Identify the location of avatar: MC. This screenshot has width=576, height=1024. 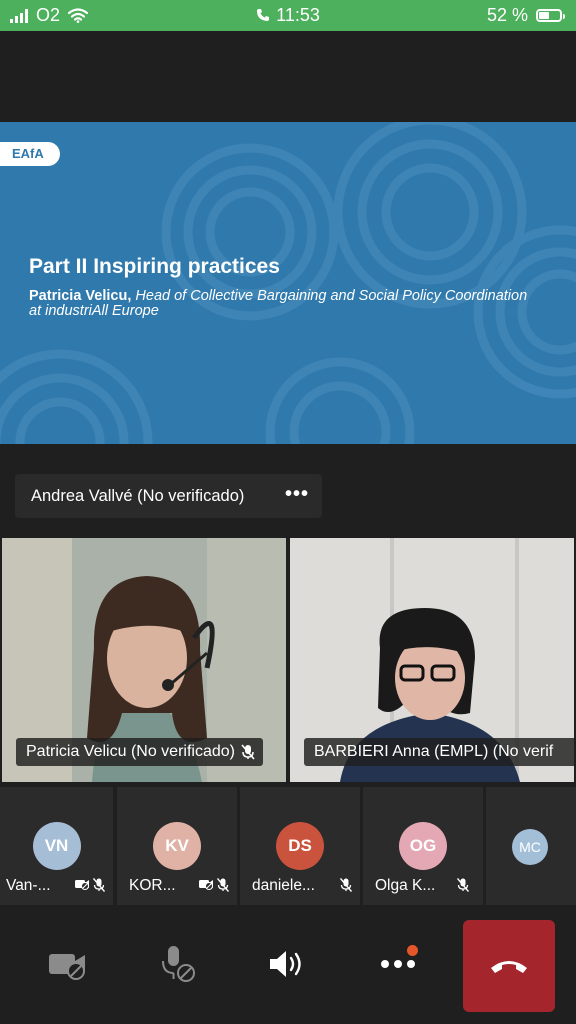
(530, 847).